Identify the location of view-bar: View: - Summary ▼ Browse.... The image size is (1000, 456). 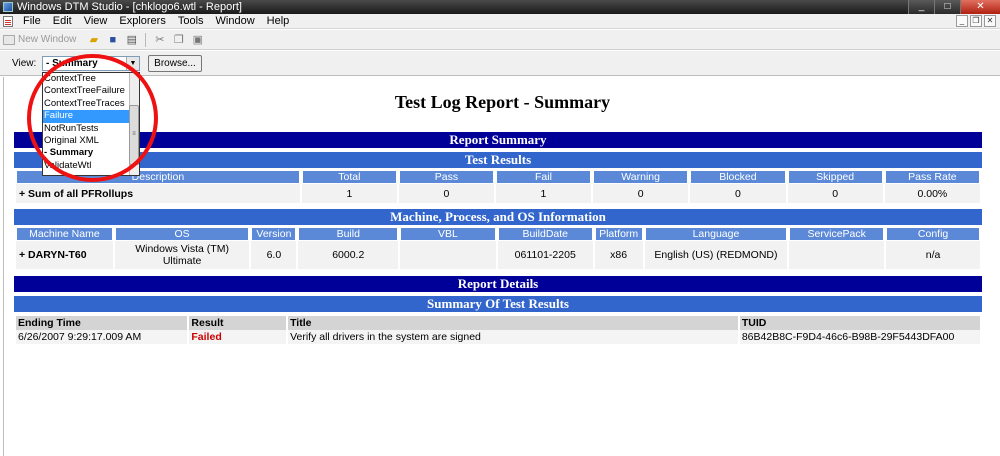
(500, 63).